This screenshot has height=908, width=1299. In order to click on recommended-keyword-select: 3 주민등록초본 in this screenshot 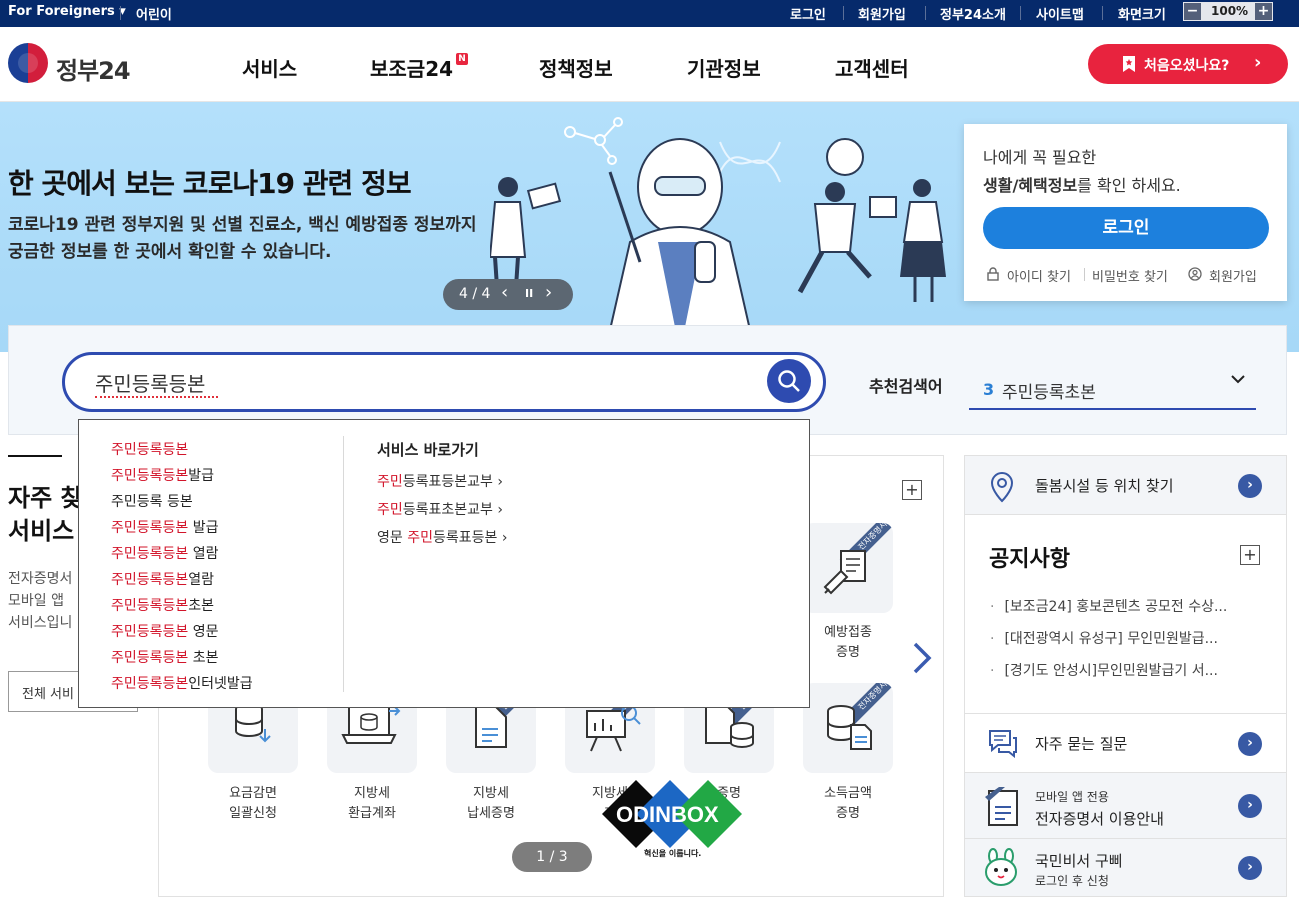, I will do `click(1112, 391)`.